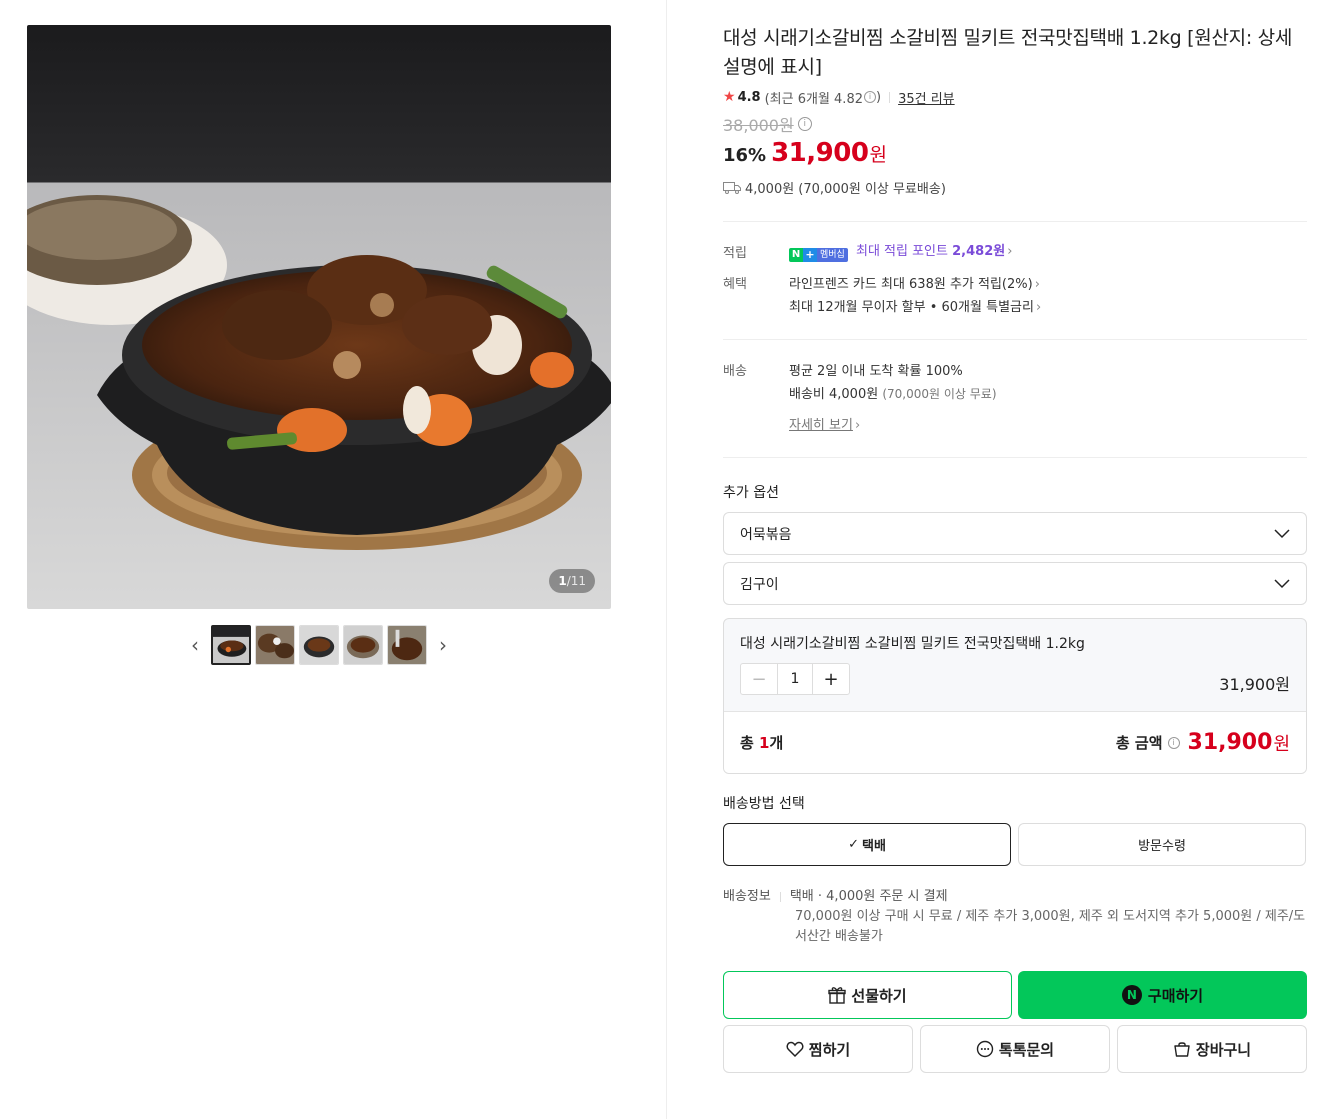 This screenshot has width=1327, height=1119. What do you see at coordinates (879, 97) in the screenshot?
I see `recent-rating-close: )` at bounding box center [879, 97].